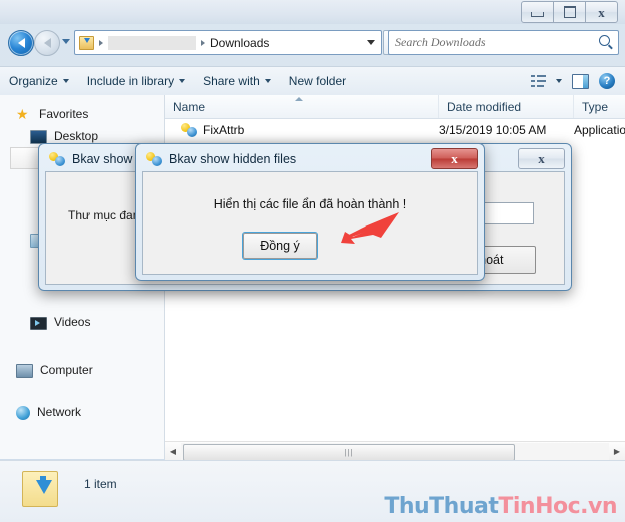 The image size is (625, 522). What do you see at coordinates (503, 42) in the screenshot?
I see `search-box: Search Downloads` at bounding box center [503, 42].